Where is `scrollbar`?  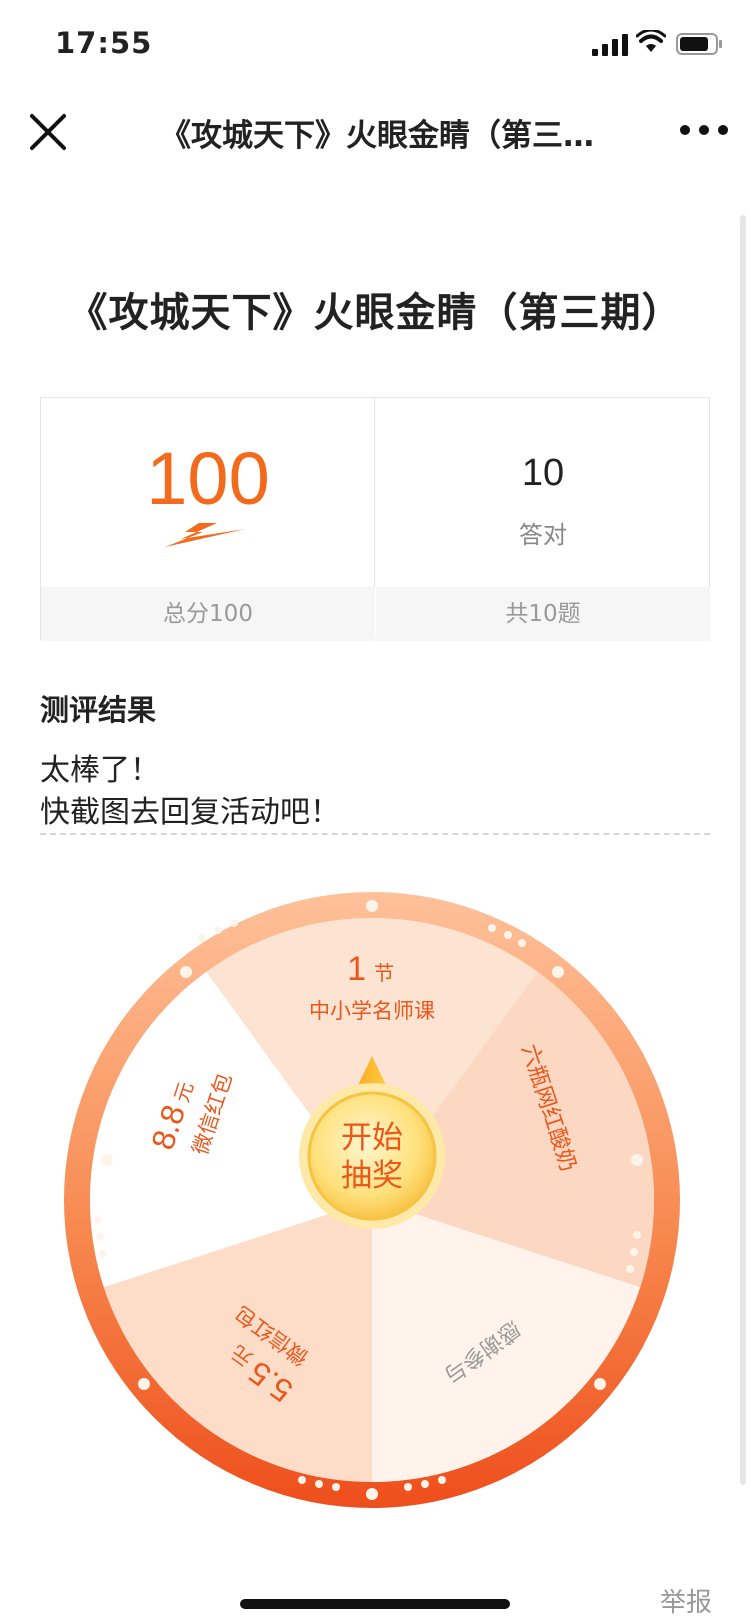 scrollbar is located at coordinates (743, 850).